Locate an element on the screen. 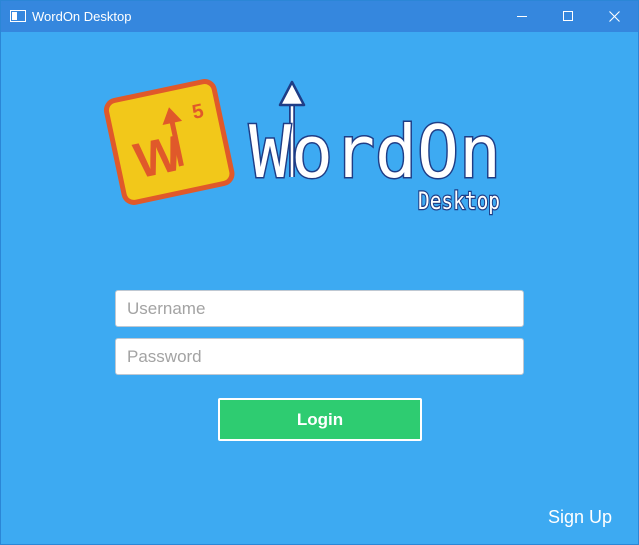 This screenshot has width=639, height=545. close-icon is located at coordinates (614, 16).